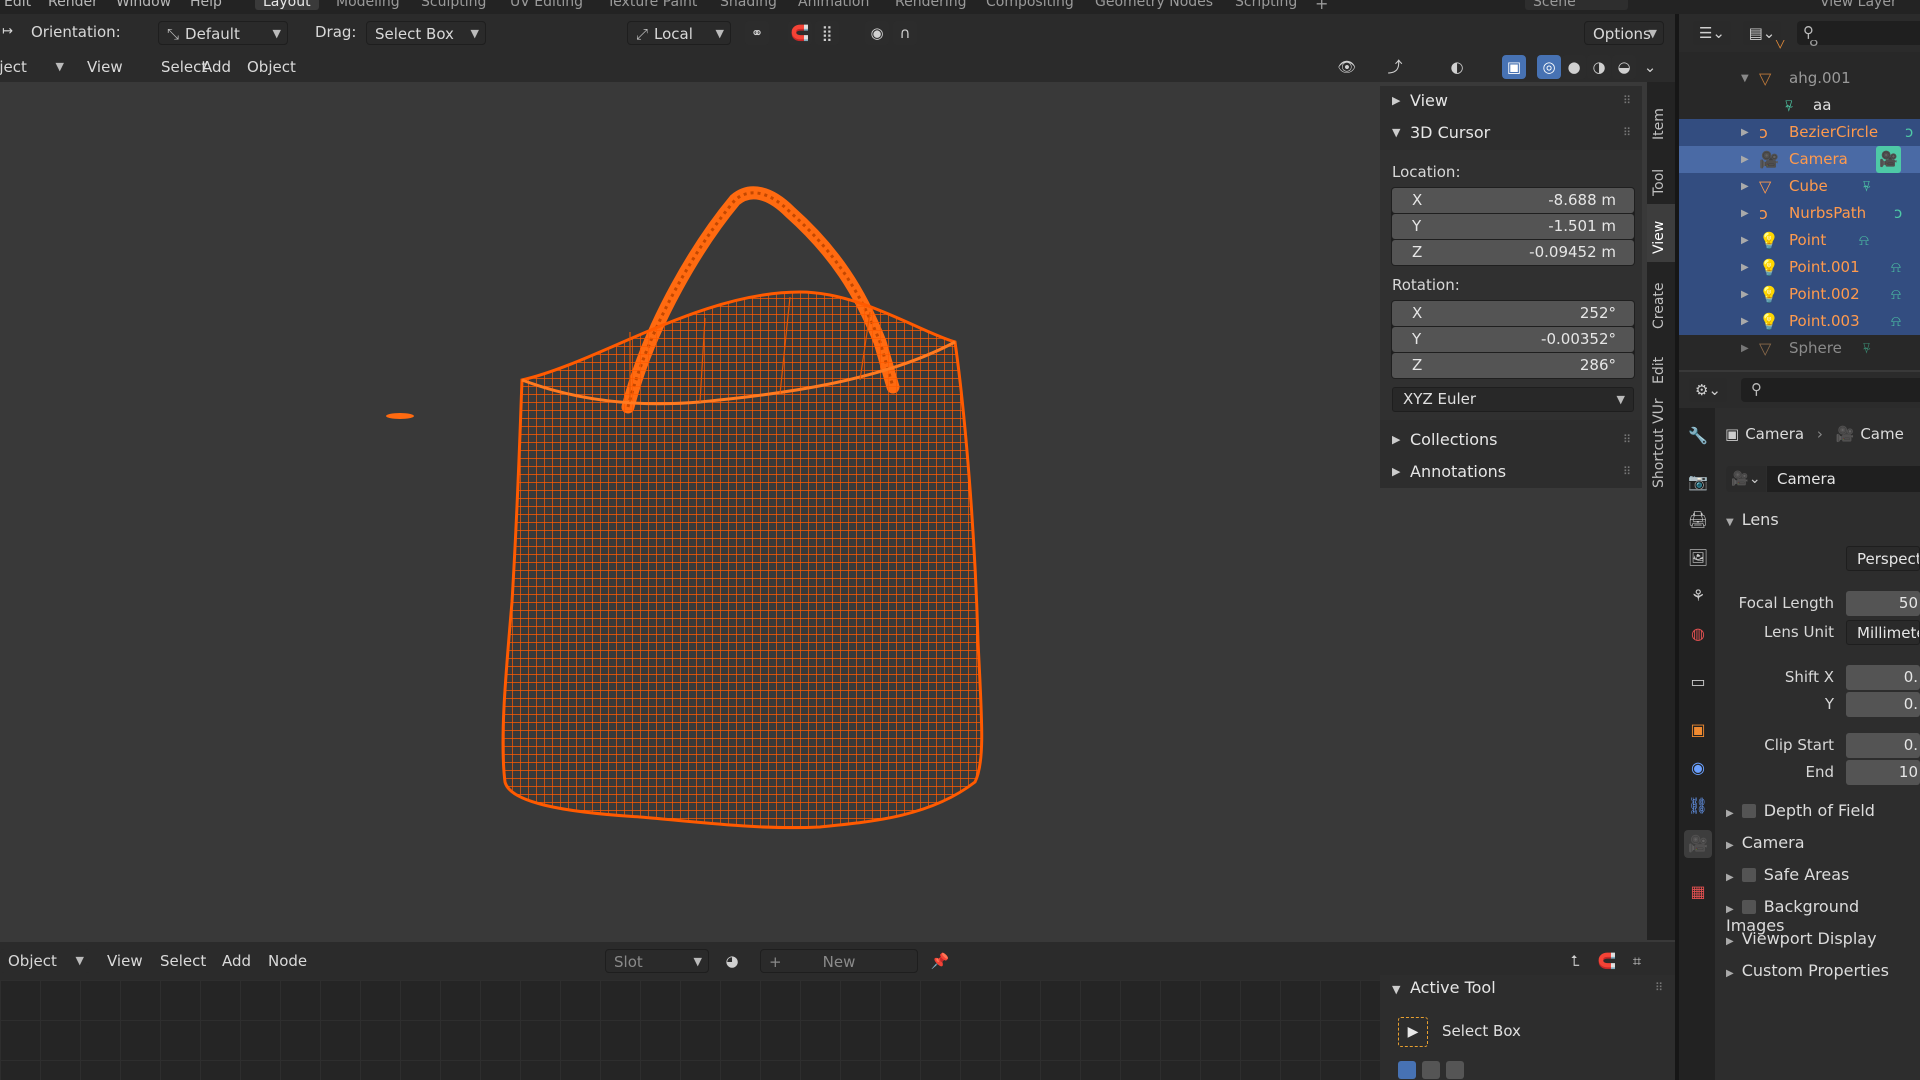 Image resolution: width=1920 pixels, height=1080 pixels. I want to click on outliner-row-point-001: ▶ 💡 Point.001 ⍾, so click(1799, 267).